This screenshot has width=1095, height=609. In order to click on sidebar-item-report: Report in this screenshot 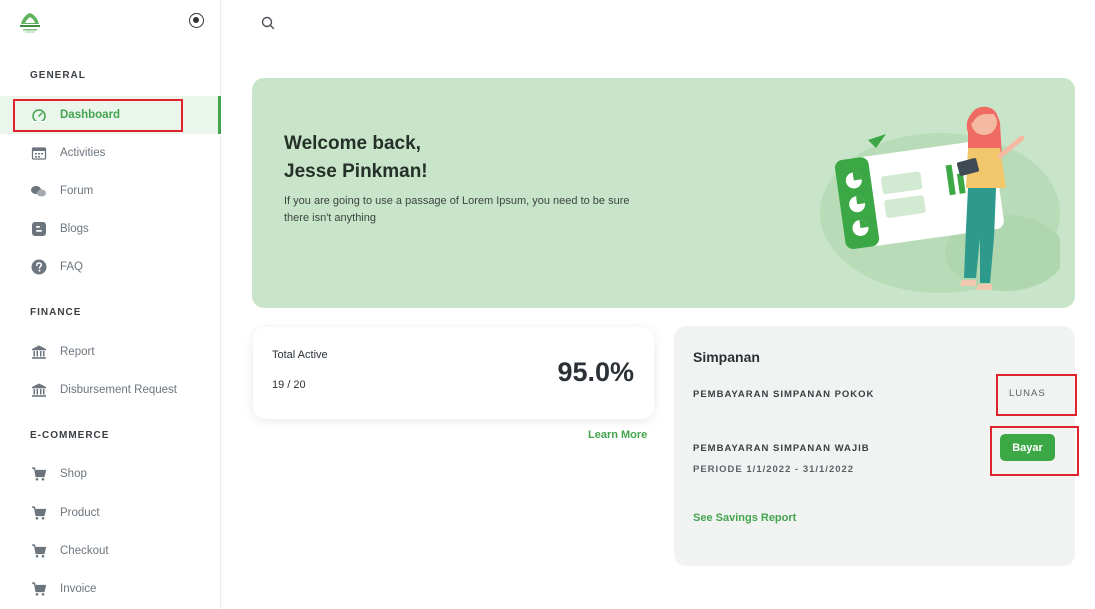, I will do `click(110, 352)`.